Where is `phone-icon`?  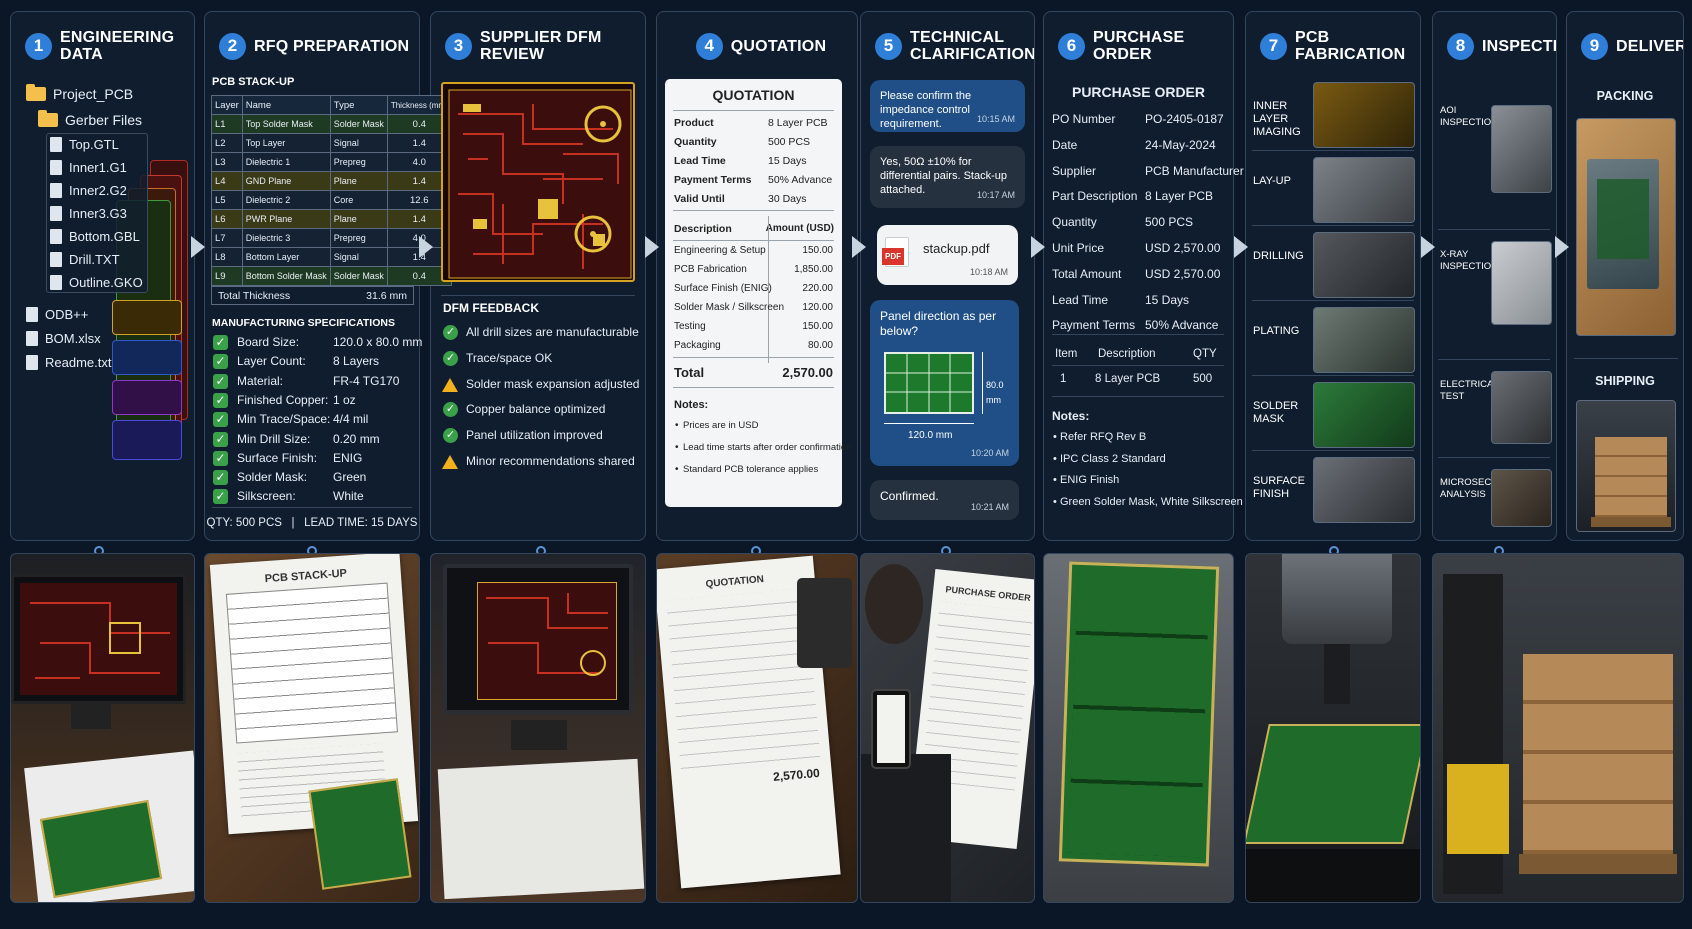 phone-icon is located at coordinates (891, 729).